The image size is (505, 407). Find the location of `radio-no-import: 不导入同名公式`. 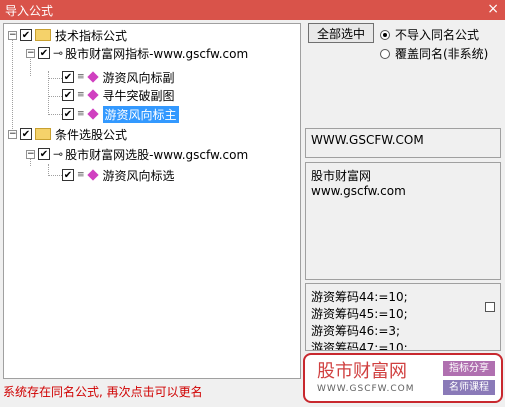

radio-no-import: 不导入同名公式 is located at coordinates (429, 34).